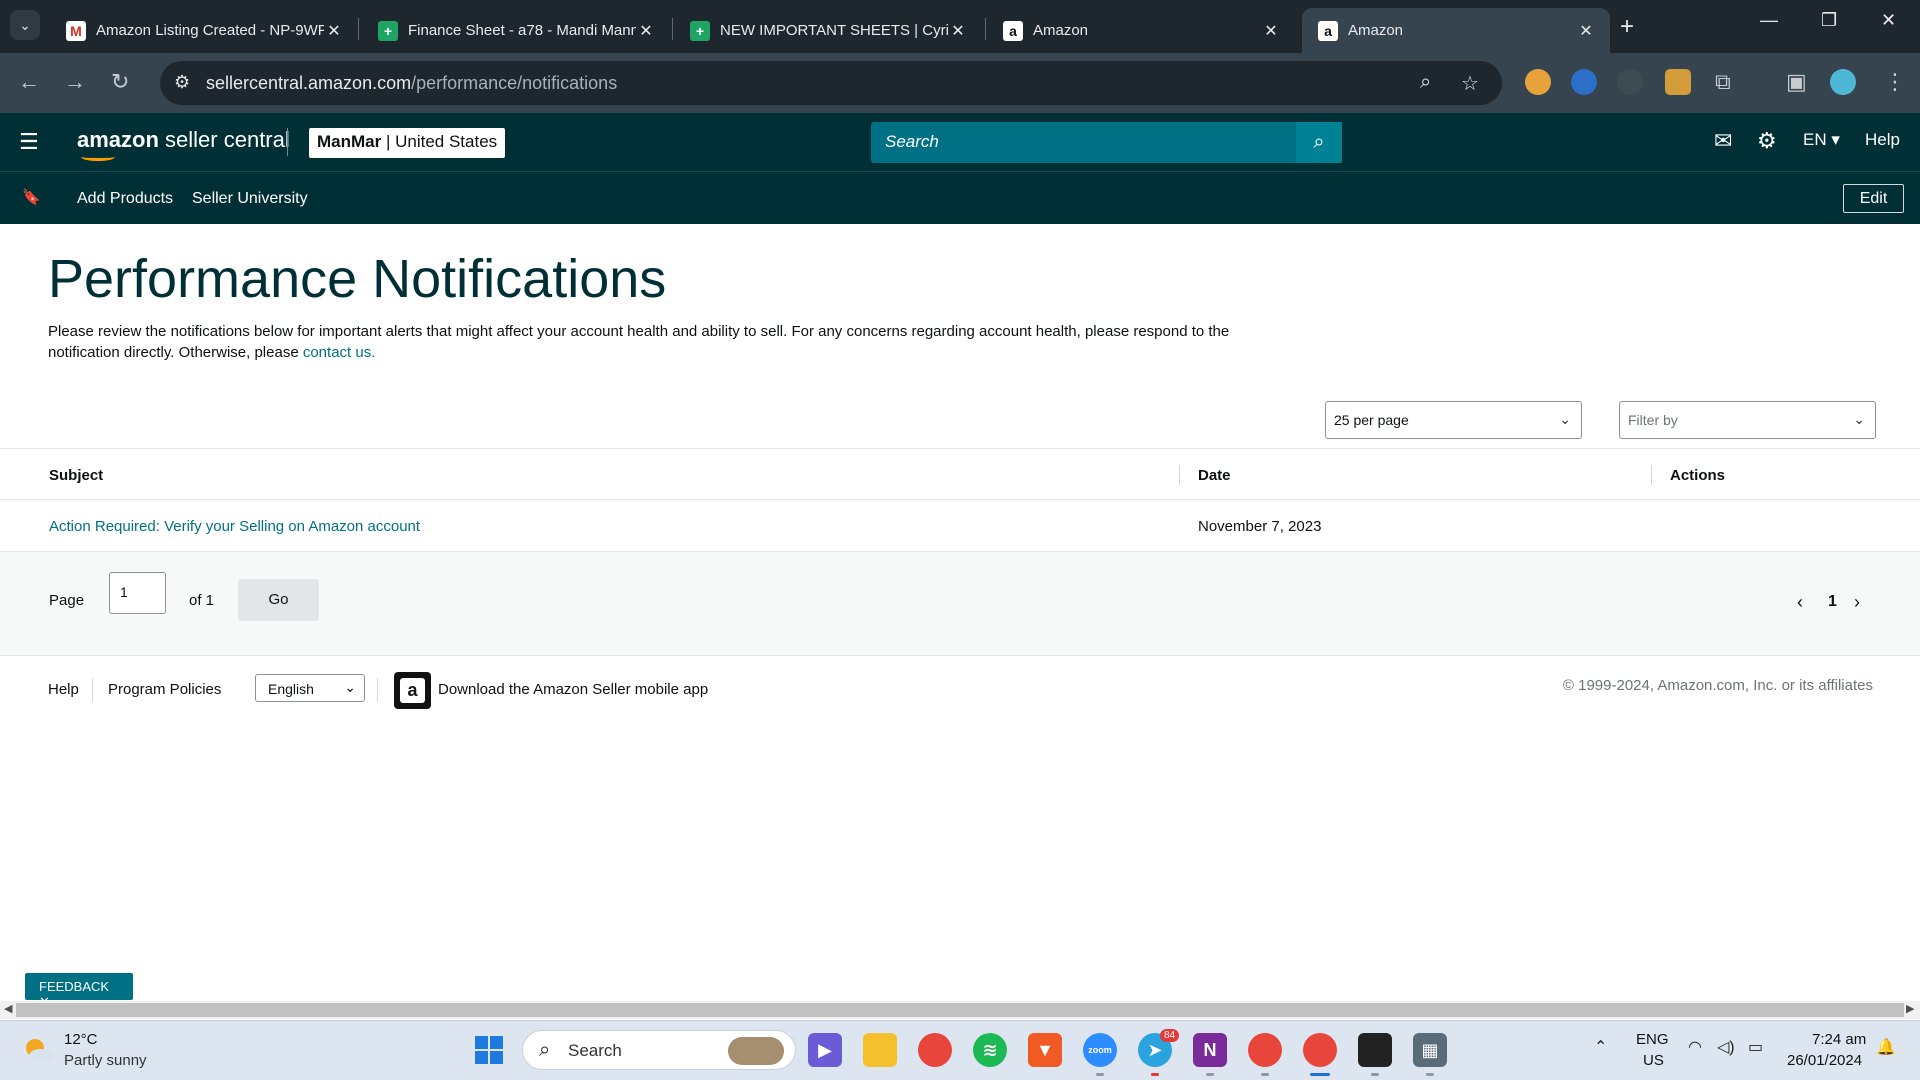 The height and width of the screenshot is (1080, 1920). What do you see at coordinates (1843, 82) in the screenshot?
I see `profile-avatar` at bounding box center [1843, 82].